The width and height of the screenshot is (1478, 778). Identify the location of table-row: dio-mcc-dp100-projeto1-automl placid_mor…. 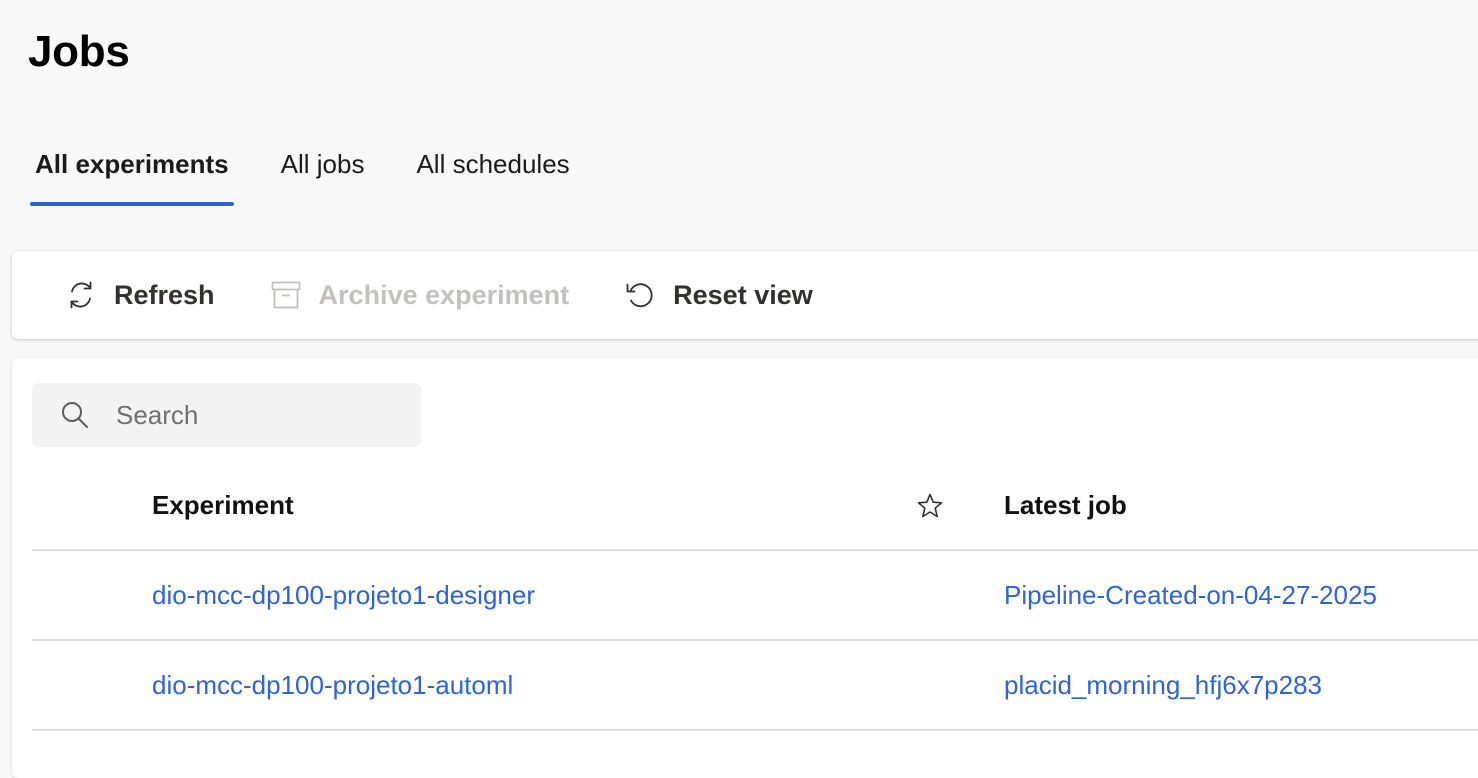
(755, 686).